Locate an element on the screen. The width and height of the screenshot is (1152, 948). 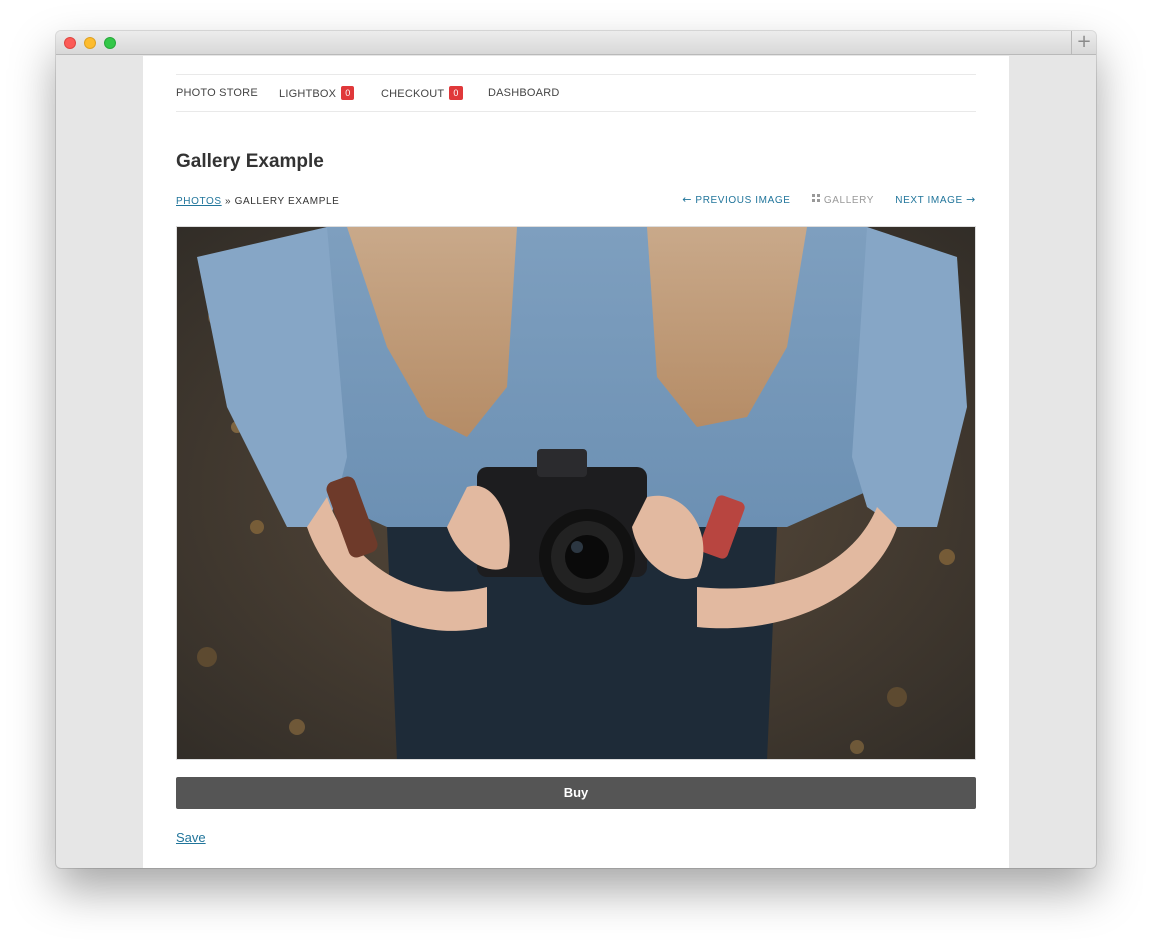
nav-photo-store: PHOTO STORE is located at coordinates (217, 93).